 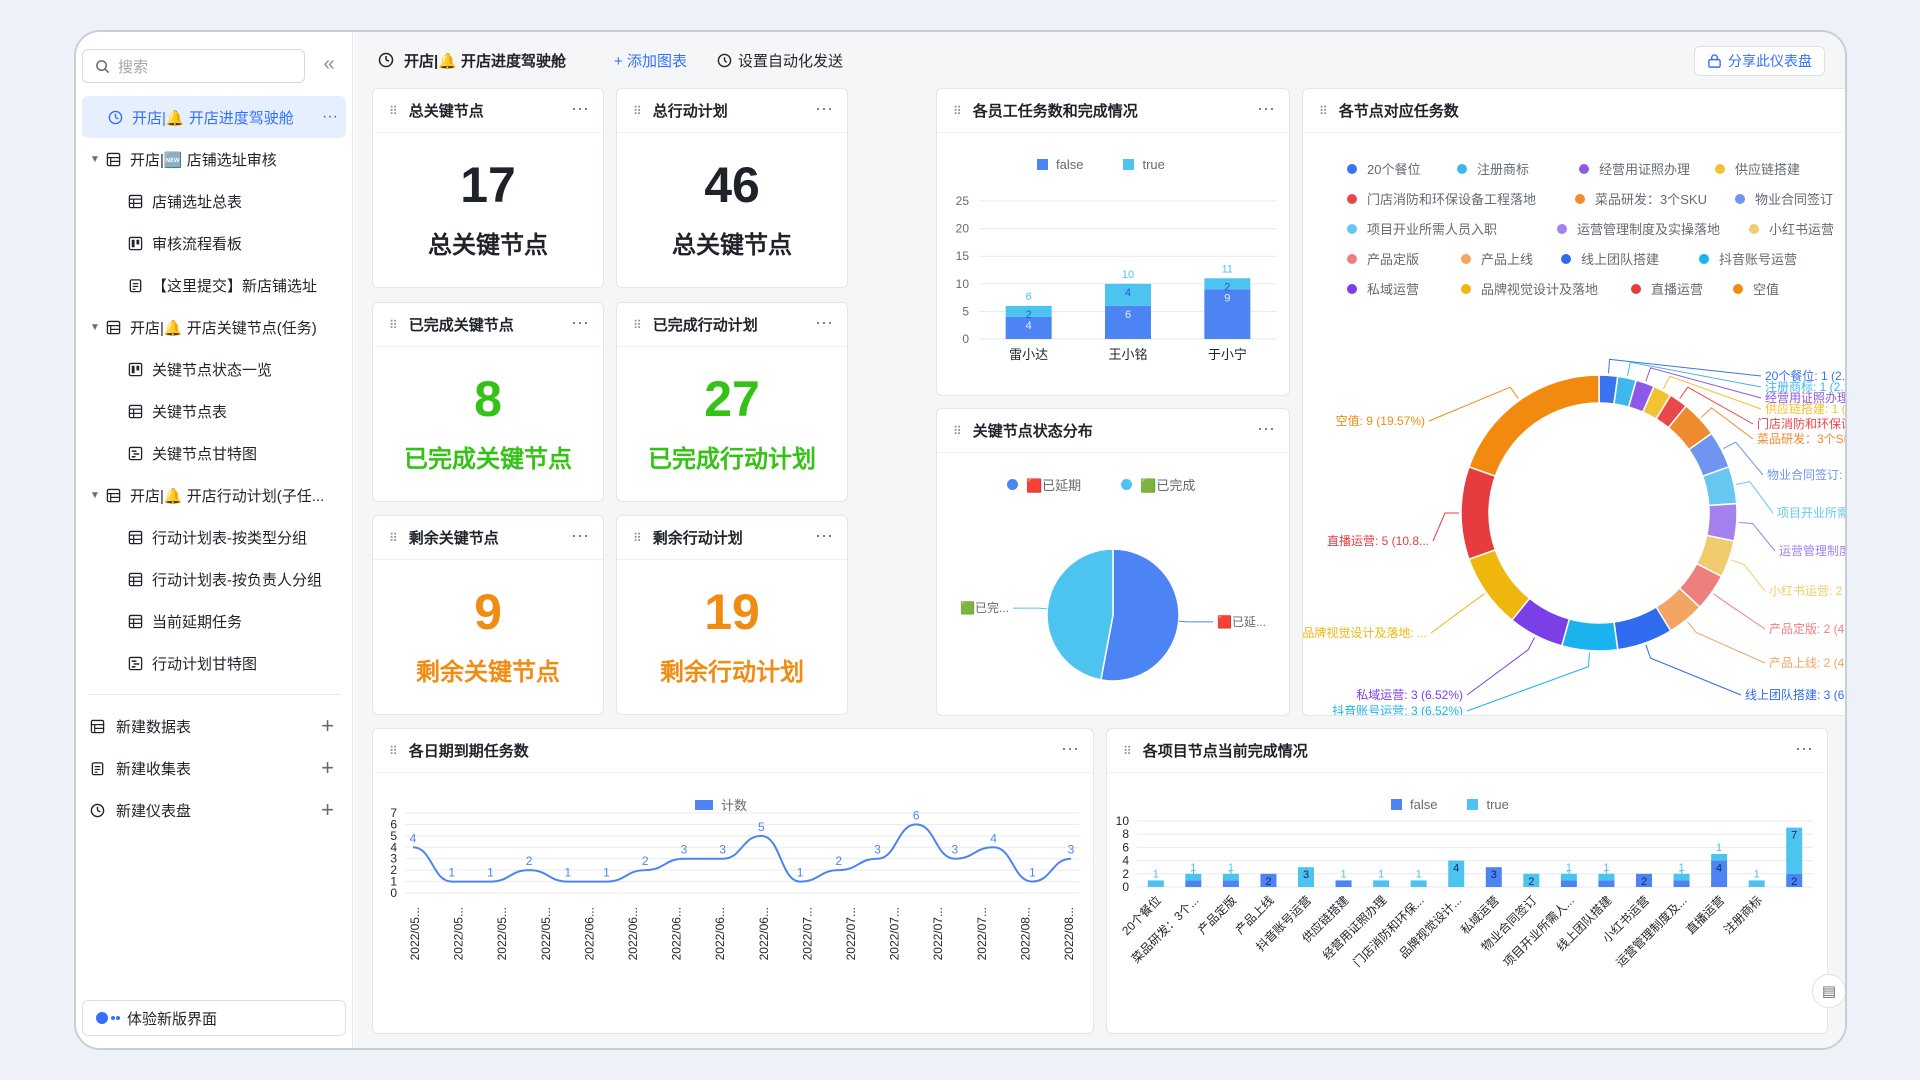 What do you see at coordinates (214, 285) in the screenshot?
I see `sidebar-item: 【这里提交】新店铺选址` at bounding box center [214, 285].